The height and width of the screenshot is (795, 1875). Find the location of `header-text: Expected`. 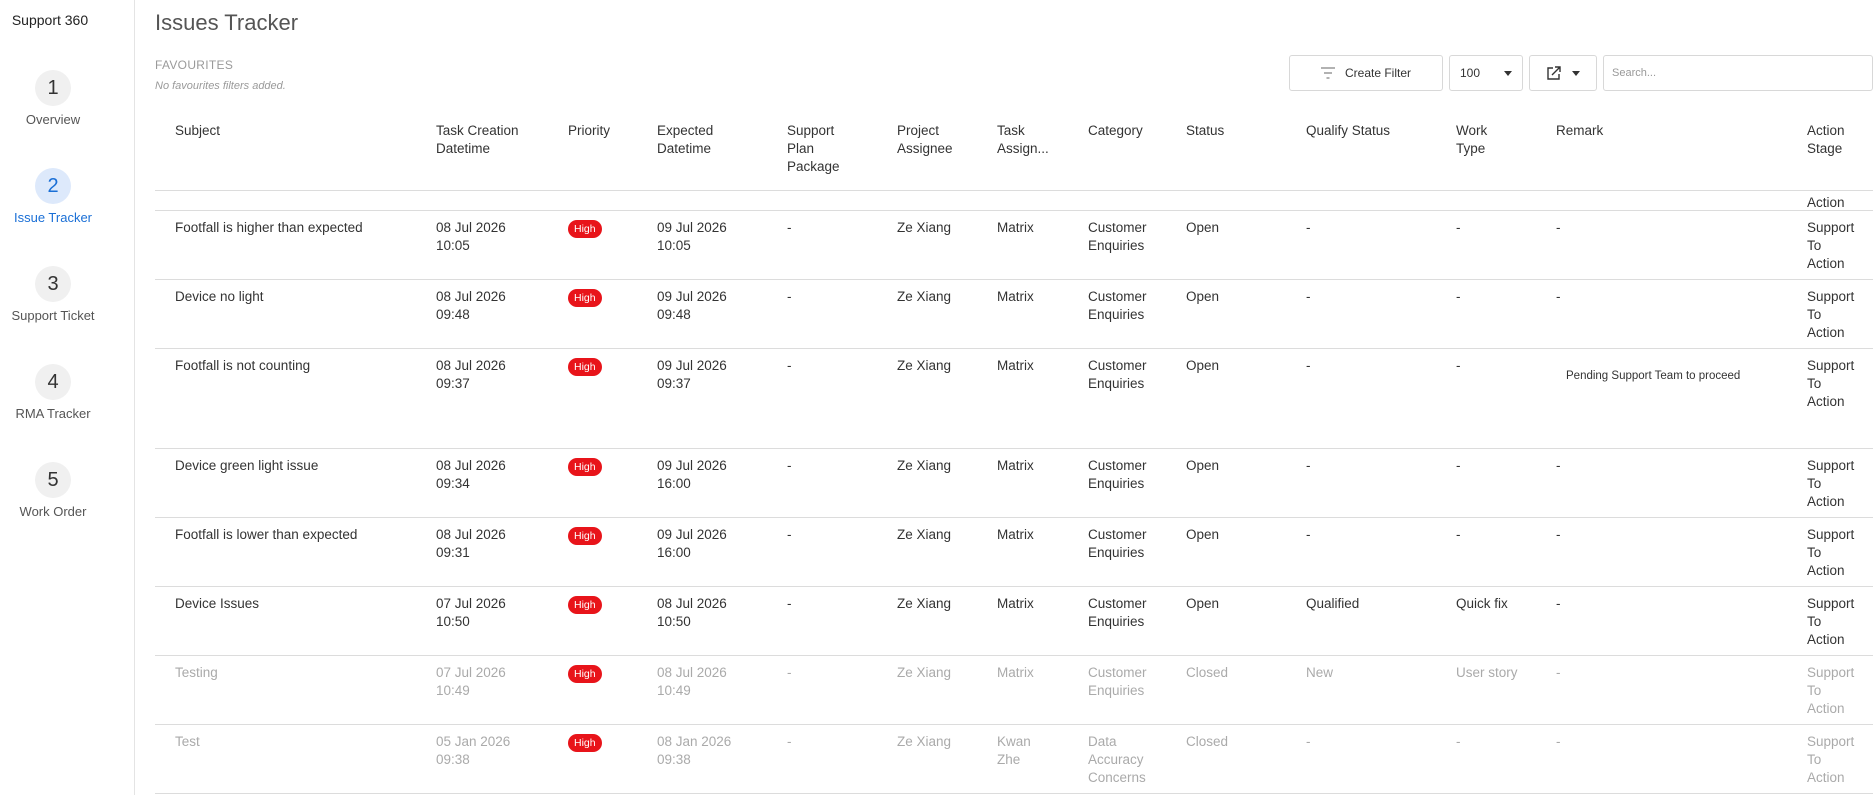

header-text: Expected is located at coordinates (685, 130).